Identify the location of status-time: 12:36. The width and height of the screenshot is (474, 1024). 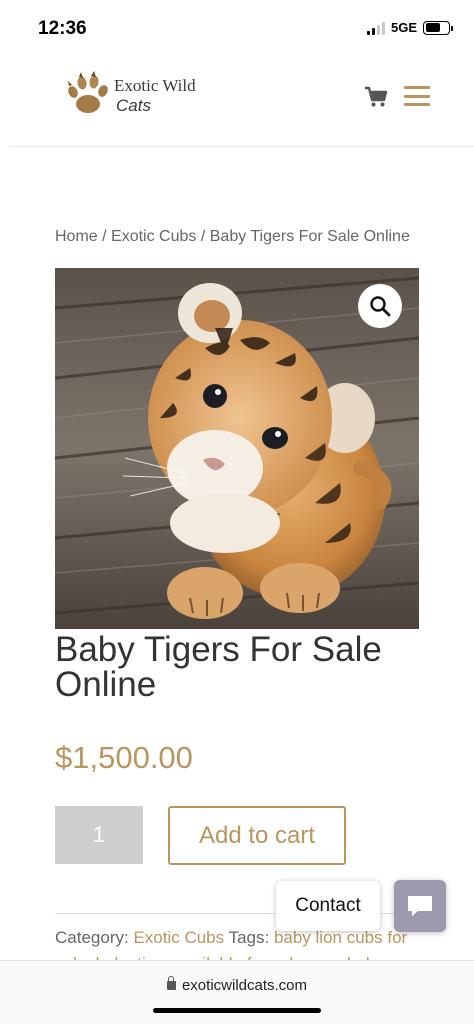
(62, 28).